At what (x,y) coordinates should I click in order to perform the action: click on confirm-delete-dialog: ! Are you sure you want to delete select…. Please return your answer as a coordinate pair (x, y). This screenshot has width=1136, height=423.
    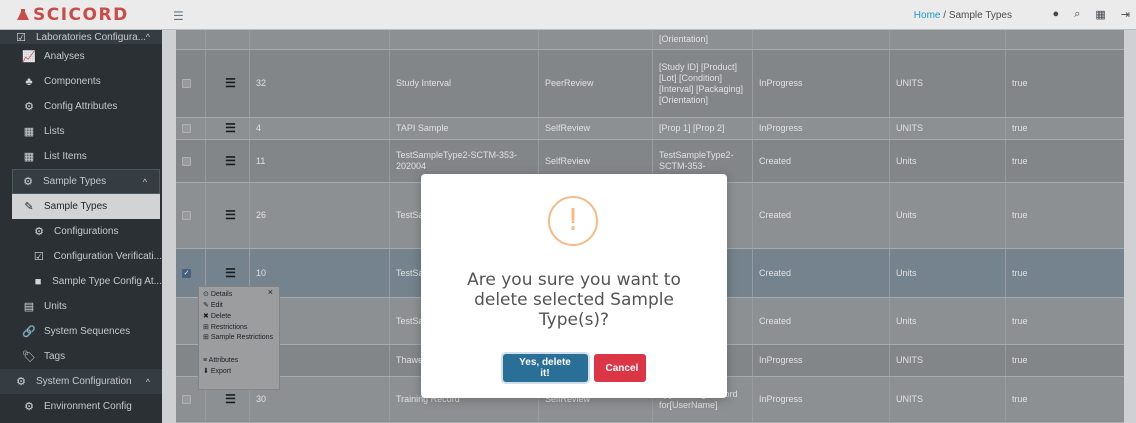
    Looking at the image, I should click on (574, 286).